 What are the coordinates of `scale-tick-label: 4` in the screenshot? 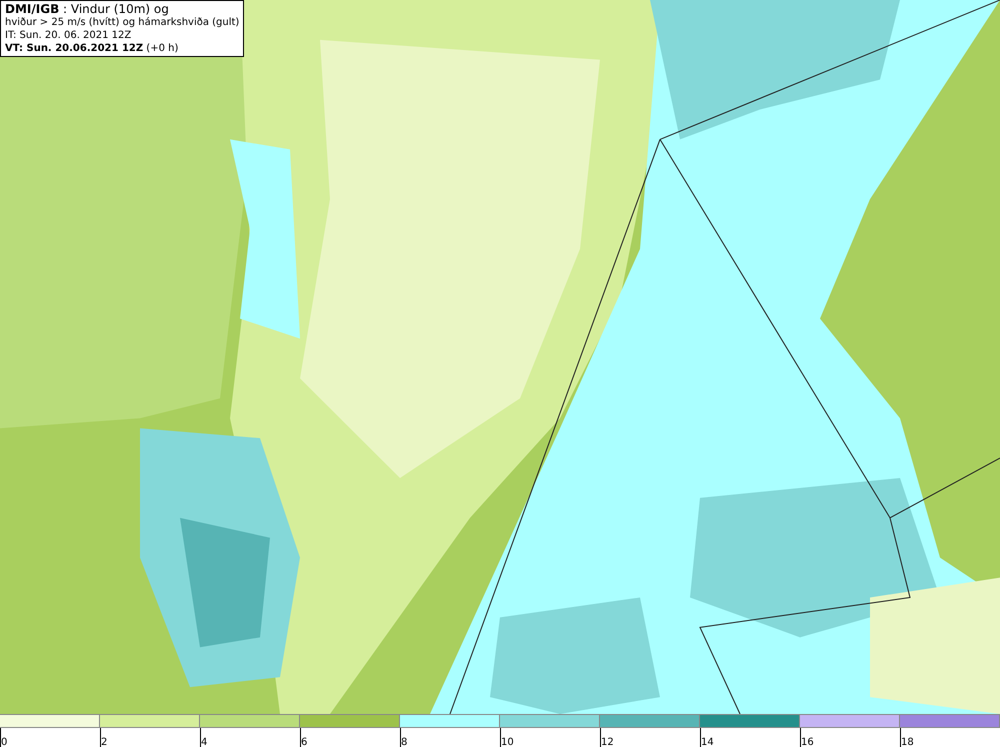 It's located at (204, 742).